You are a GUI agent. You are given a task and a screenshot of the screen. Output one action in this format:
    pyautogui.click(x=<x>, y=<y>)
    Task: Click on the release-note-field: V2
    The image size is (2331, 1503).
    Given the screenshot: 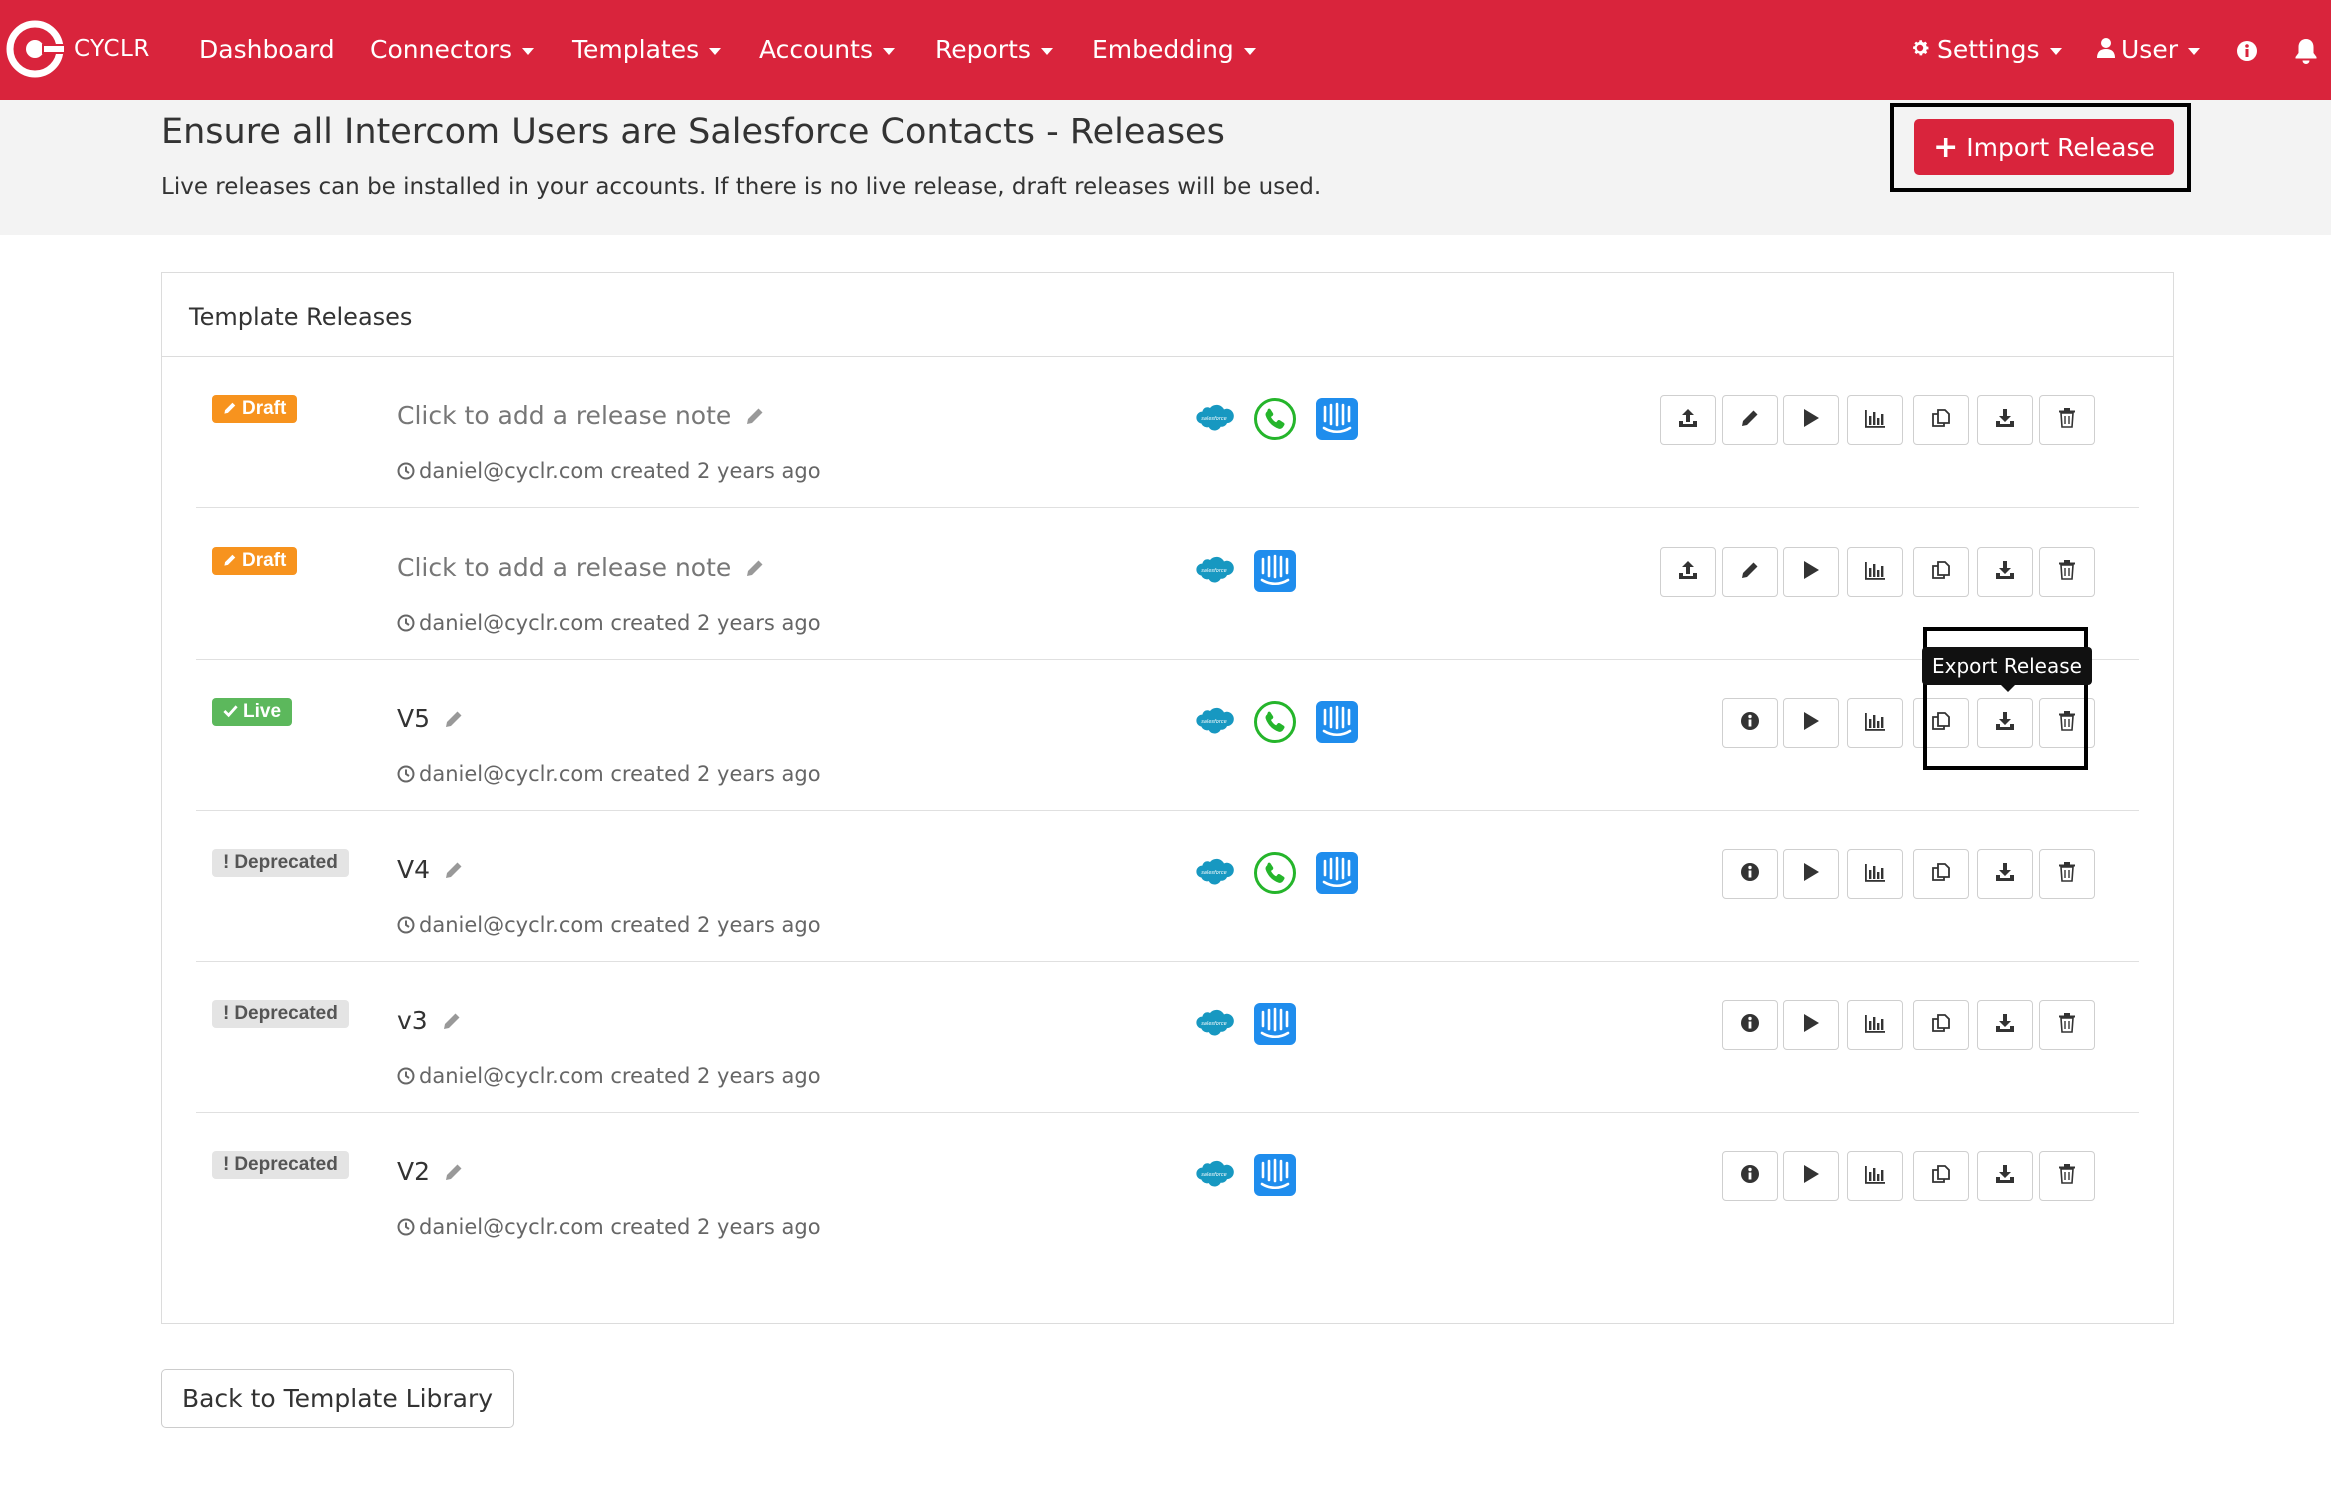 What is the action you would take?
    pyautogui.click(x=430, y=1172)
    